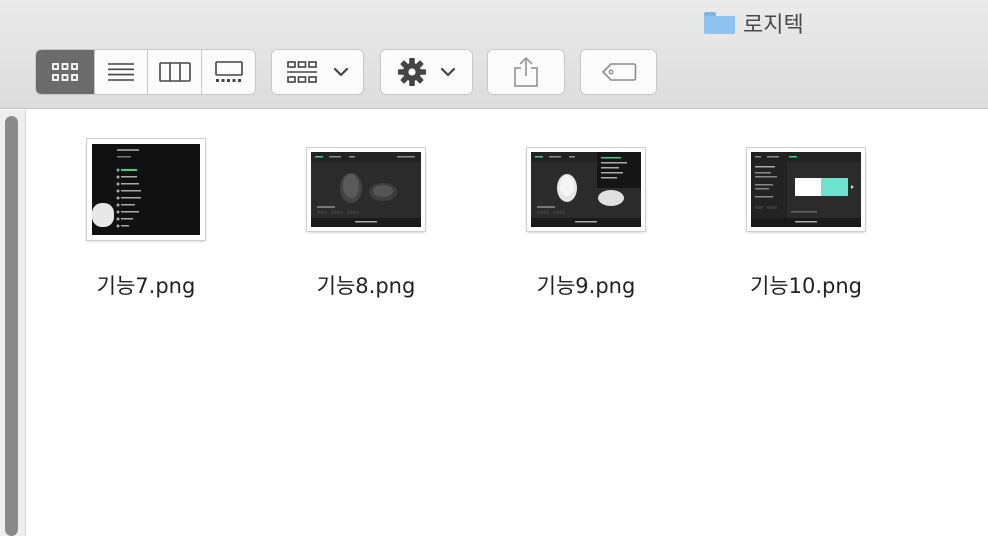 The width and height of the screenshot is (988, 536). I want to click on file-name: 기능10.png, so click(806, 285).